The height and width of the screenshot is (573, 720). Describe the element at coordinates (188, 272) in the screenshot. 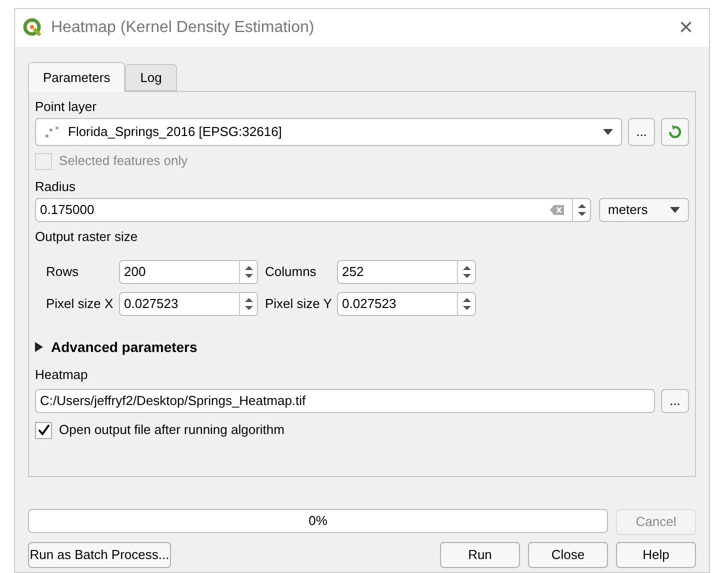

I see `number-field: 200` at that location.